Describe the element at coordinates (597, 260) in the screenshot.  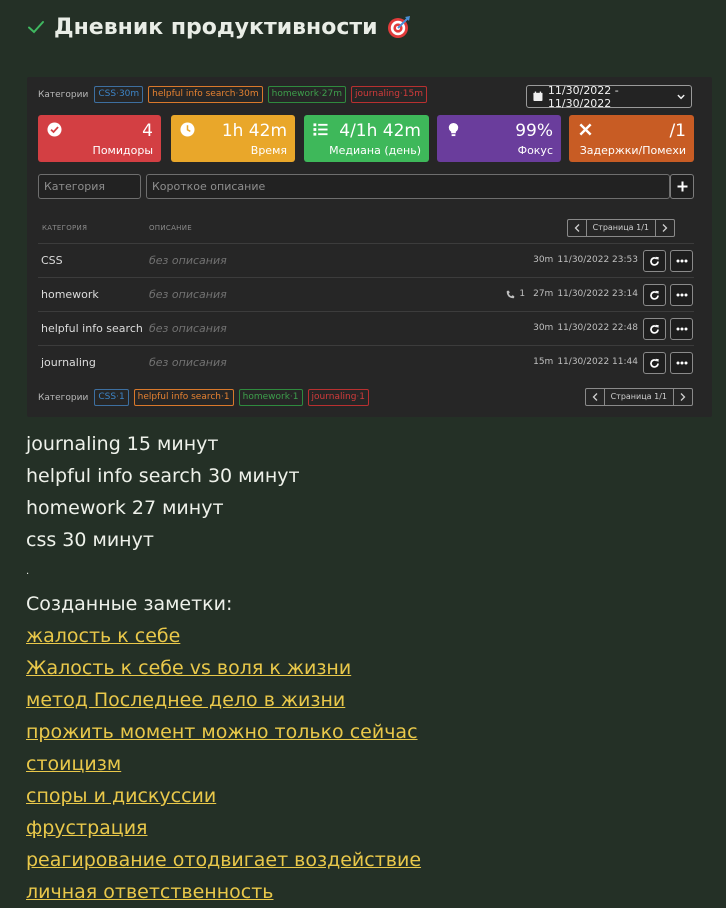
I see `row-datetime: 11/30/2022 23:53` at that location.